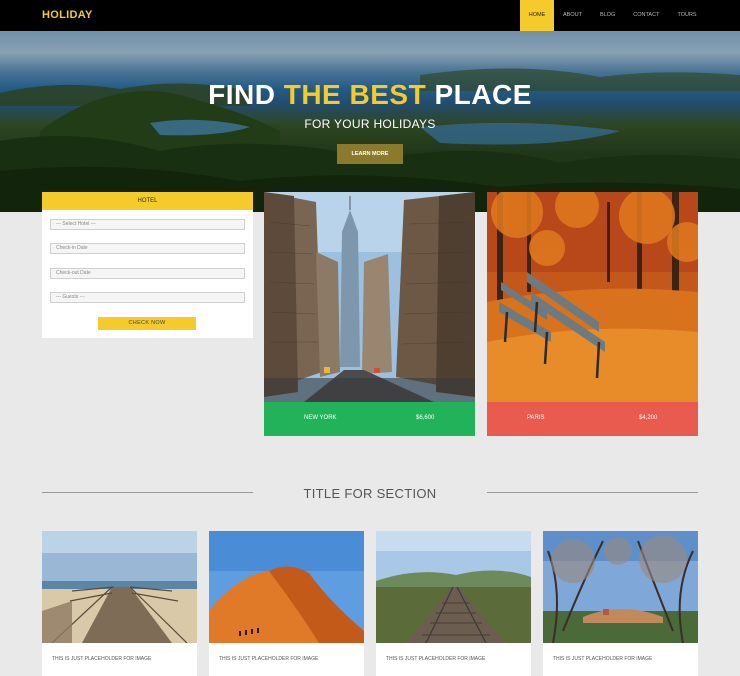  Describe the element at coordinates (592, 297) in the screenshot. I see `paris-image` at that location.